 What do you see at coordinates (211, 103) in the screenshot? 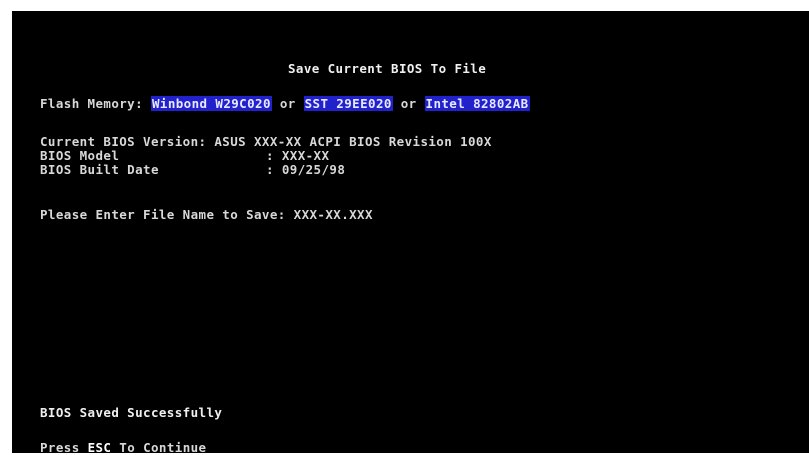
I see `flash-chip-winbond: Winbond W29C020` at bounding box center [211, 103].